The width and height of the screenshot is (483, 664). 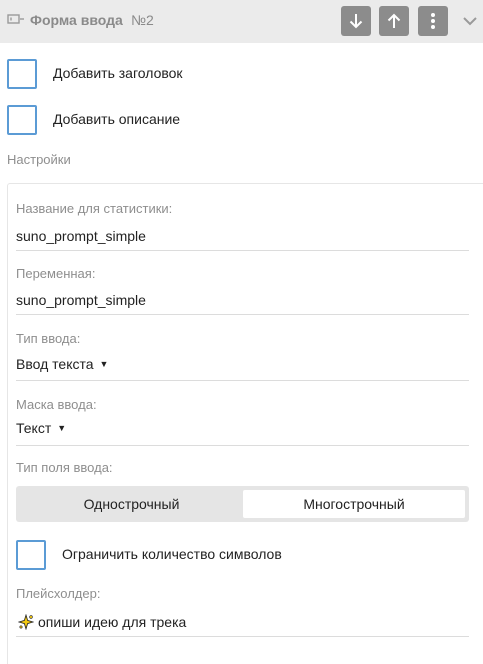 What do you see at coordinates (81, 236) in the screenshot?
I see `stat-name-field: suno_prompt_simple` at bounding box center [81, 236].